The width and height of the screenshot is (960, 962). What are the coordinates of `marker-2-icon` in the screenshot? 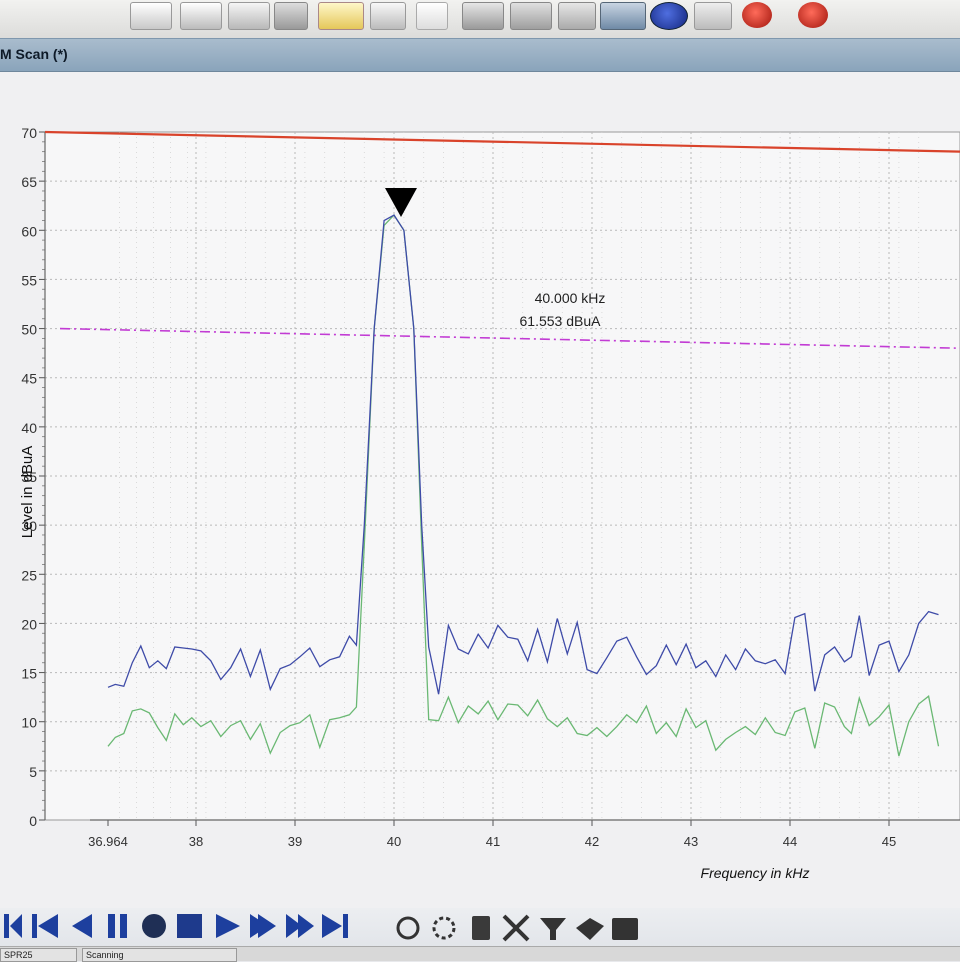 It's located at (813, 15).